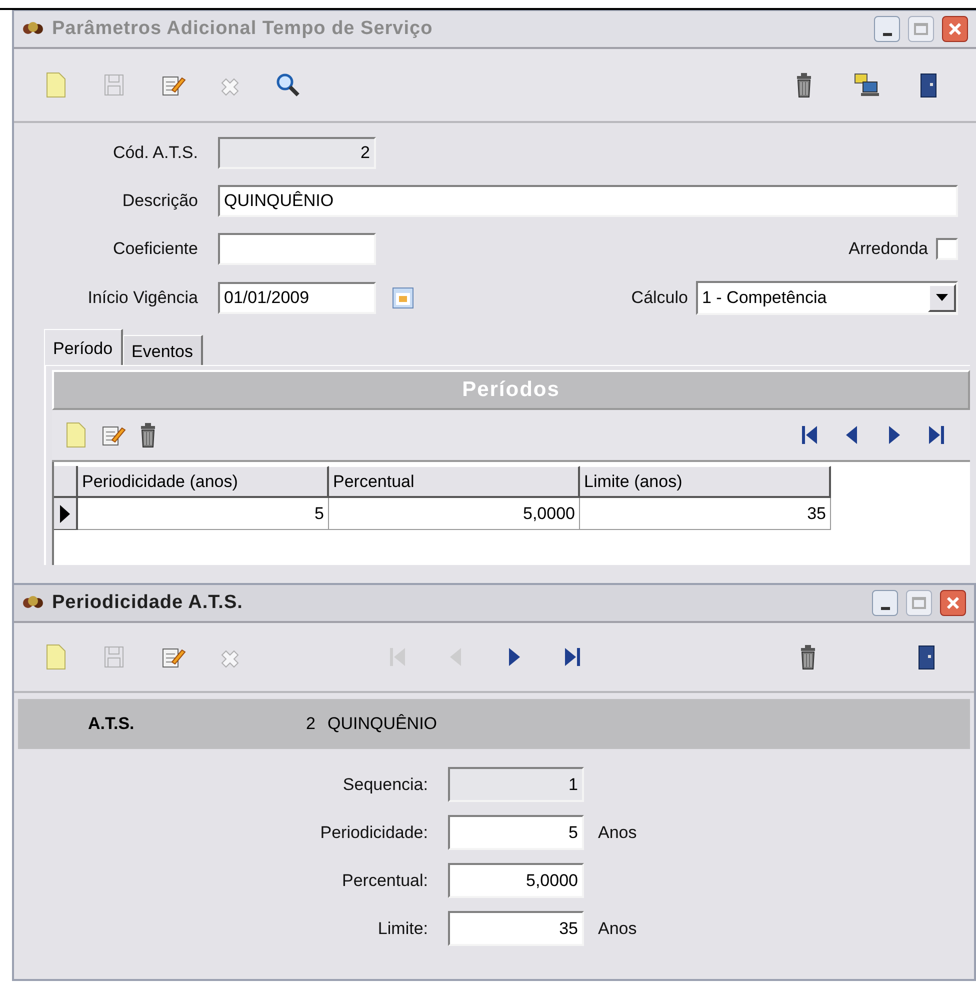 This screenshot has height=983, width=976. I want to click on field-label: Percentual:, so click(384, 881).